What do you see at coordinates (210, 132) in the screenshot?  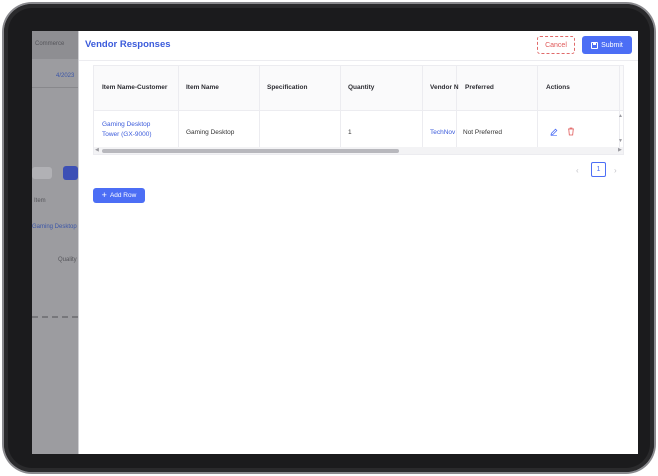 I see `item-name-cell: Gaming Desktop` at bounding box center [210, 132].